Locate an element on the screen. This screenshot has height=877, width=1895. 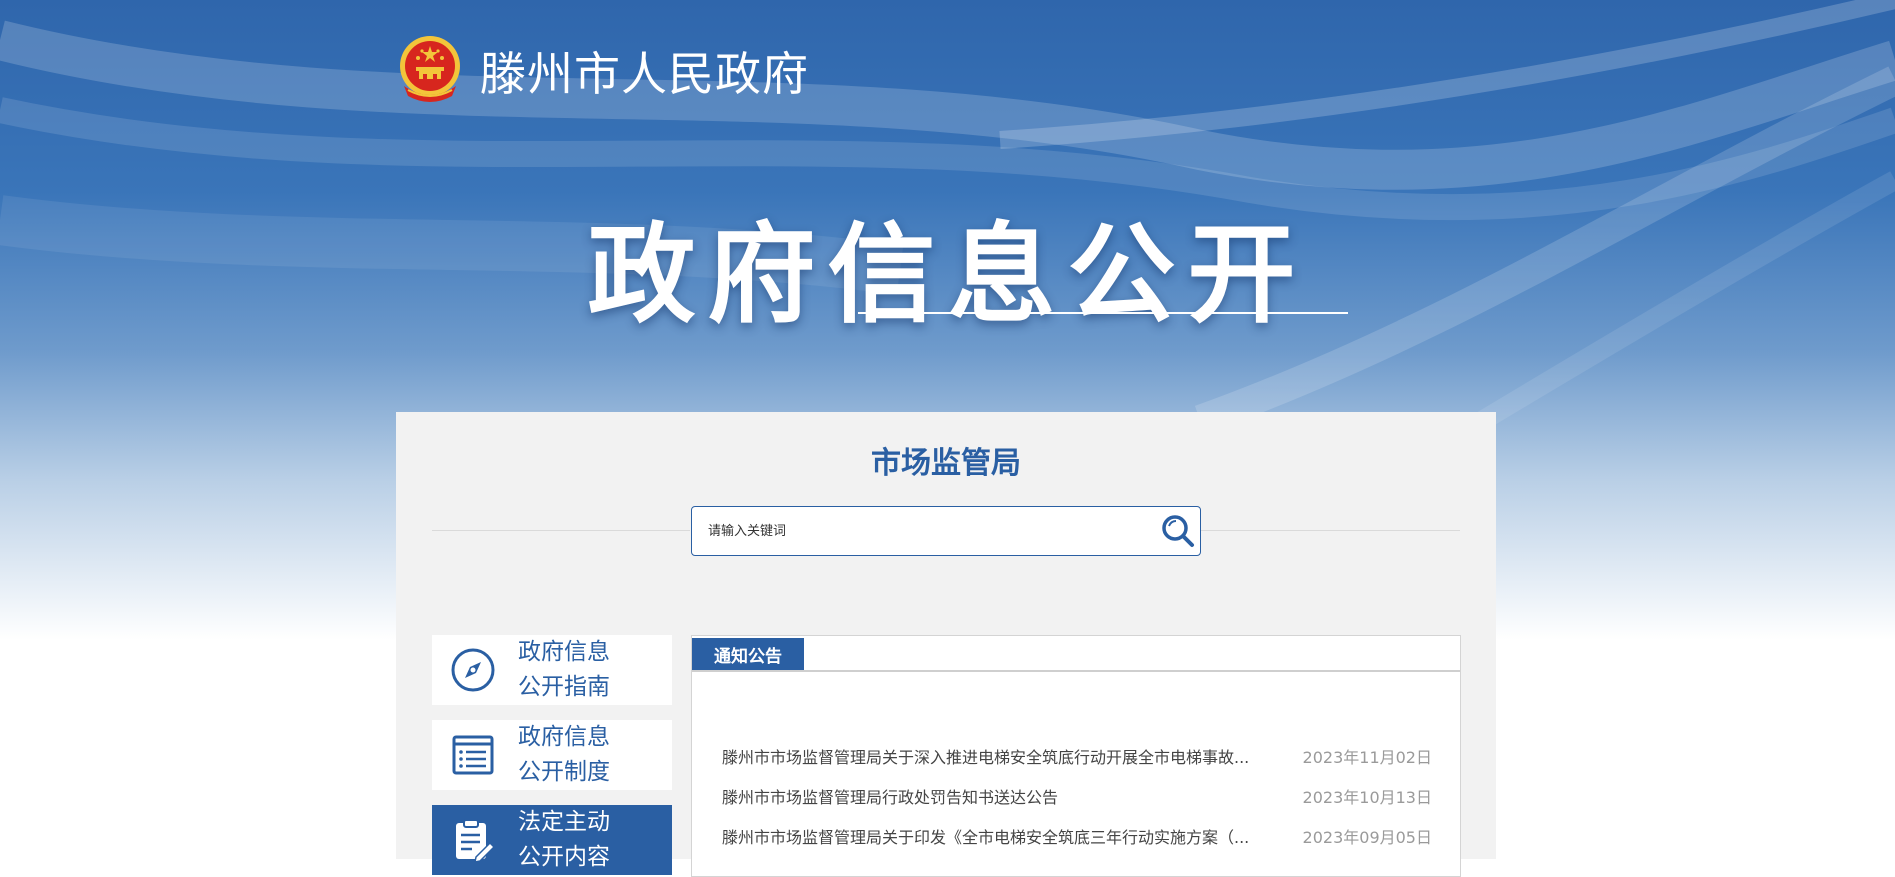
notice-tabbar: 通知公告 is located at coordinates (1076, 654).